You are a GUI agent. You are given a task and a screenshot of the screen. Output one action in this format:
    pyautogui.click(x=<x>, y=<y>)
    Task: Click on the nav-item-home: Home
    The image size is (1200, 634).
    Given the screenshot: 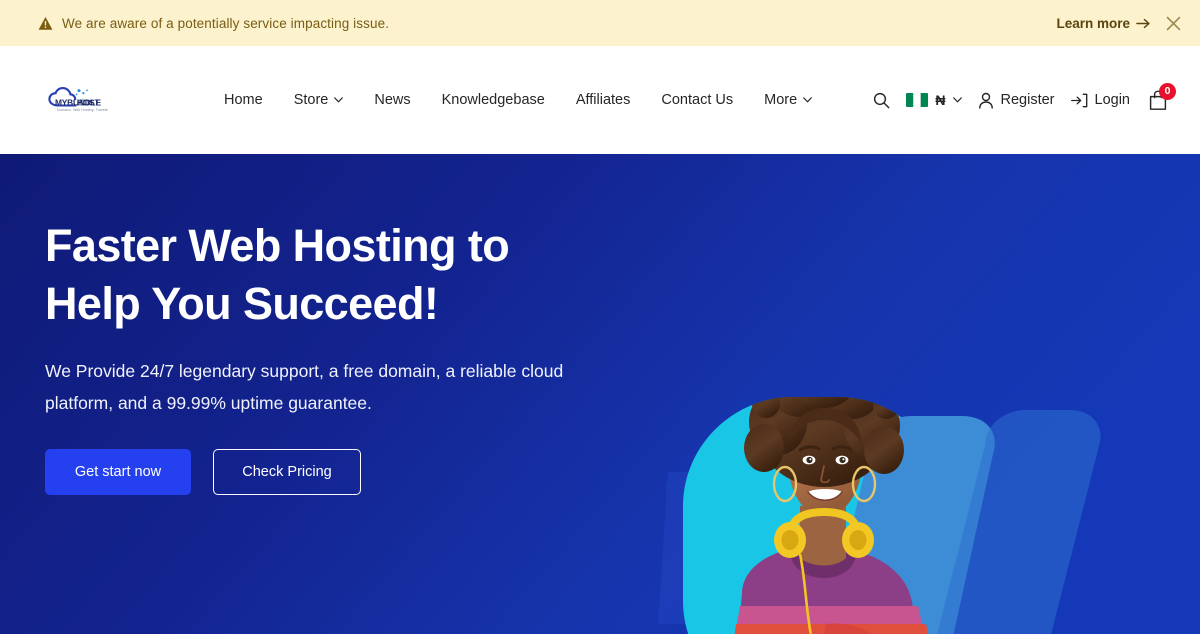 What is the action you would take?
    pyautogui.click(x=243, y=100)
    